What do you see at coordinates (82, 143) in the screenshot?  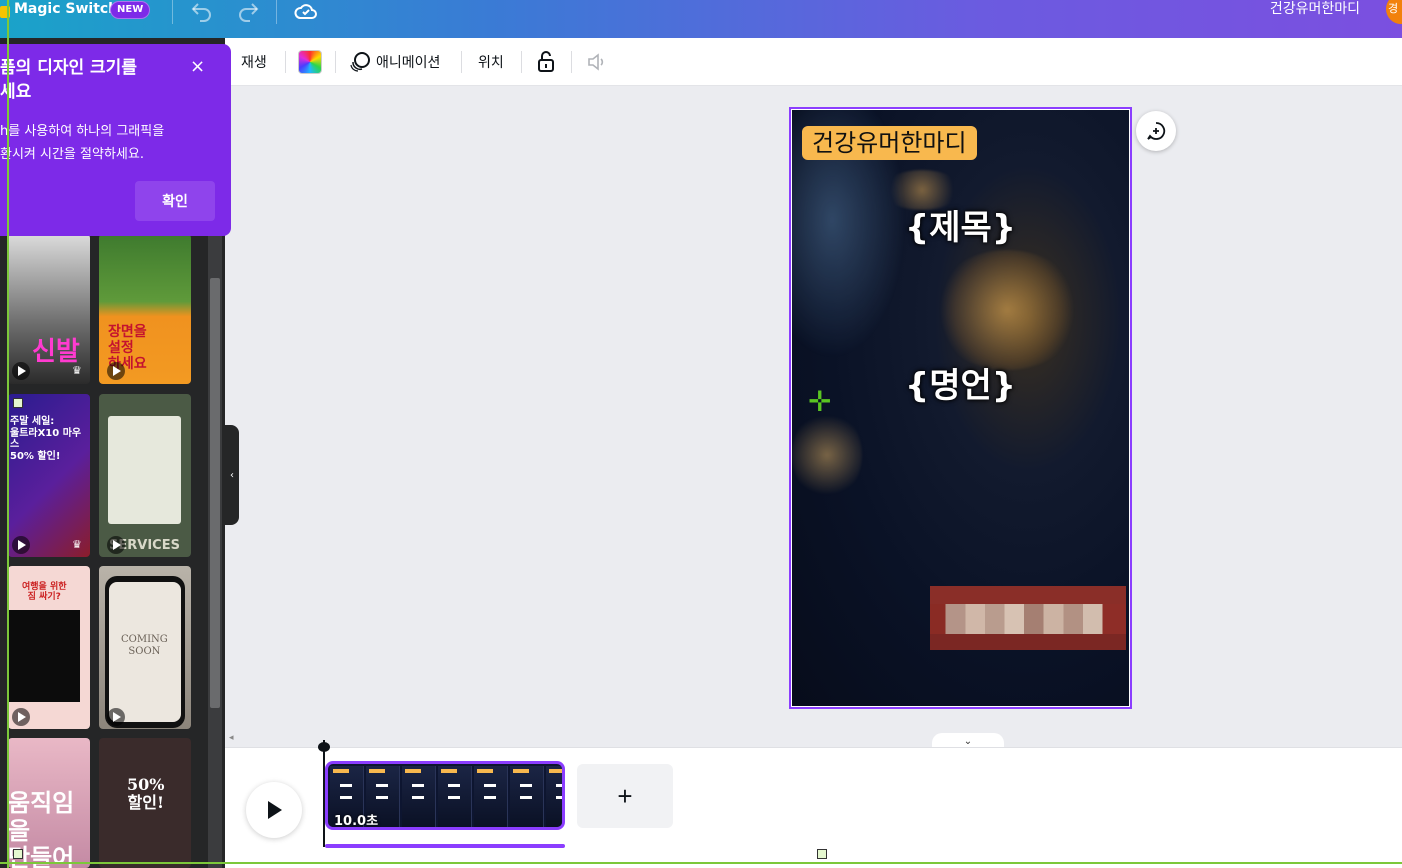 I see `popover-body: h를 사용하여 하나의 그래픽을 환시켜 시간을 절약하세요.` at bounding box center [82, 143].